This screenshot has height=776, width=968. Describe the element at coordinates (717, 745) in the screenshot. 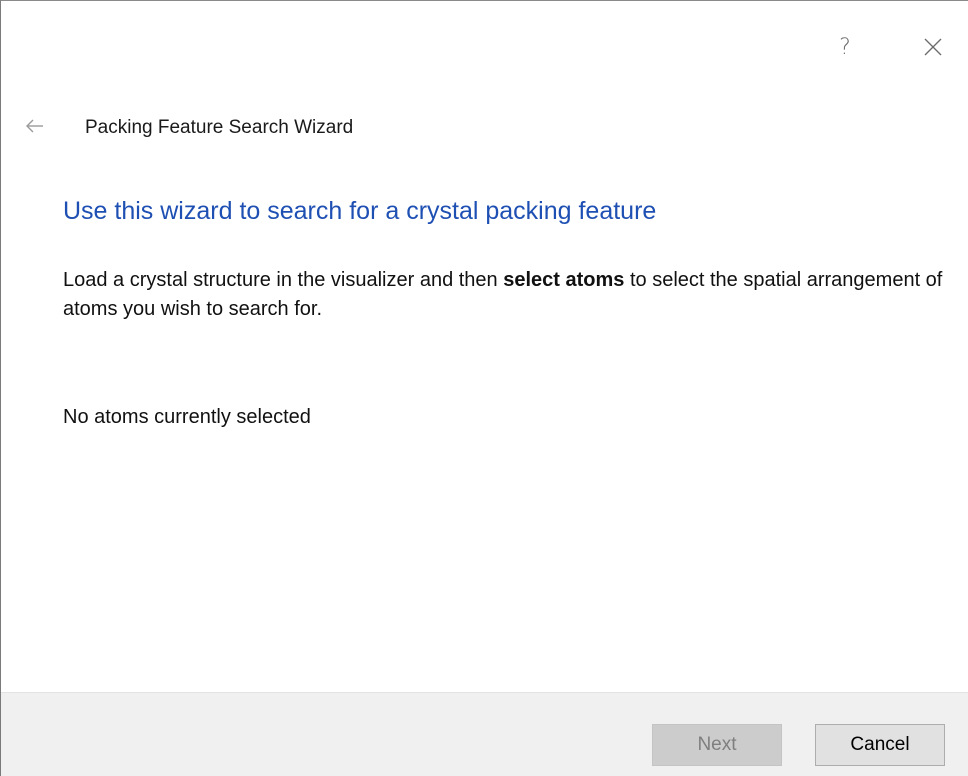

I see `next-button: Next` at that location.